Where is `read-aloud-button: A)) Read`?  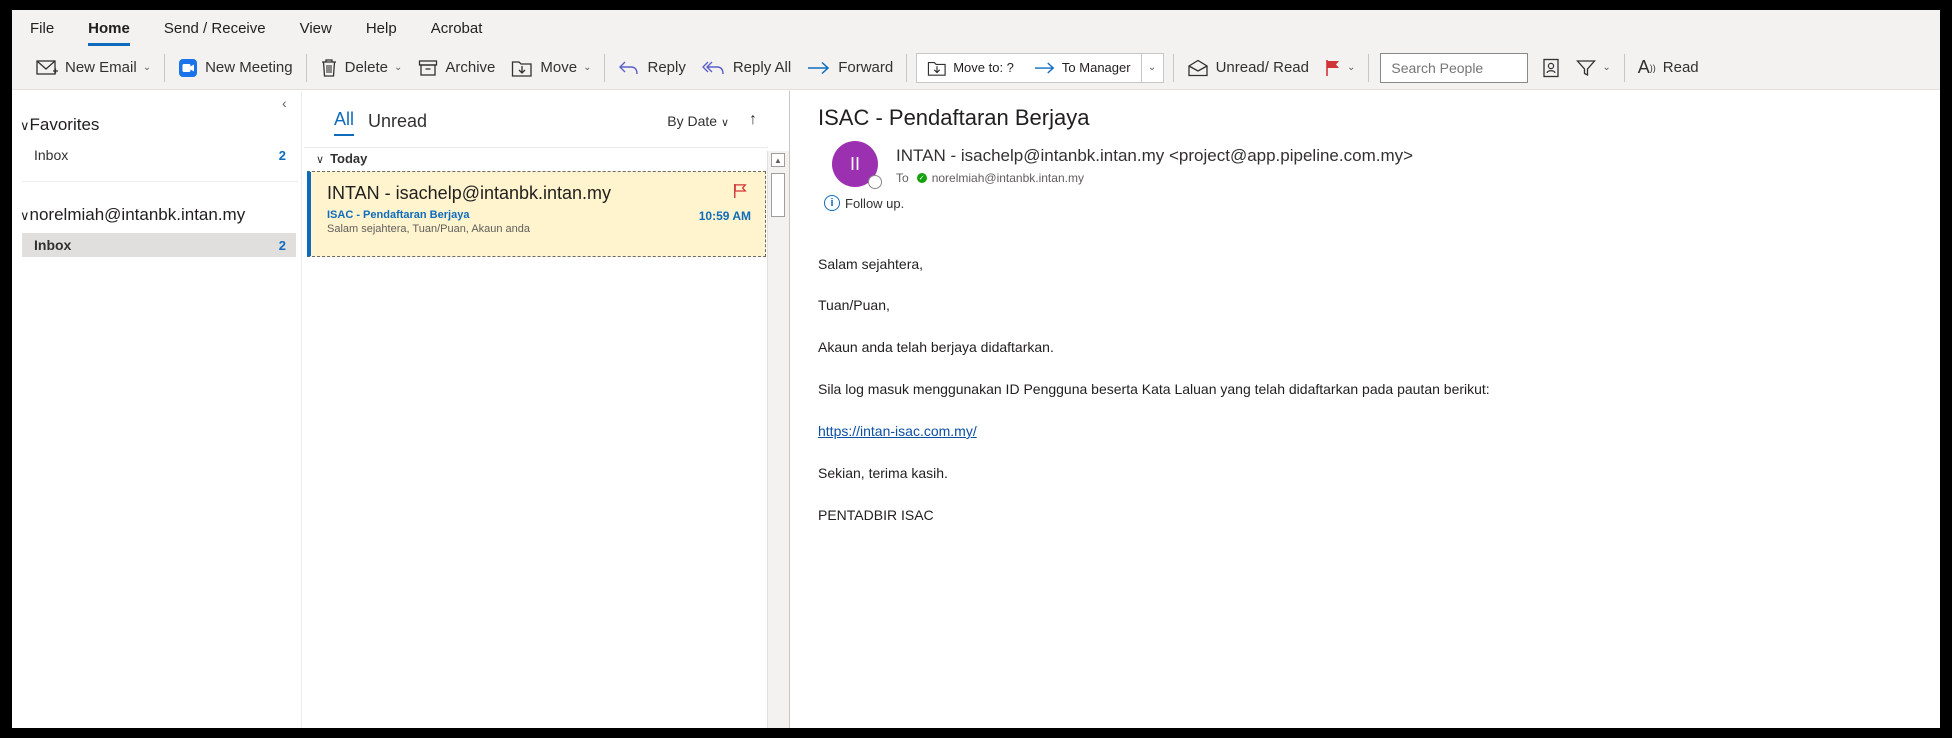 read-aloud-button: A)) Read is located at coordinates (1668, 68).